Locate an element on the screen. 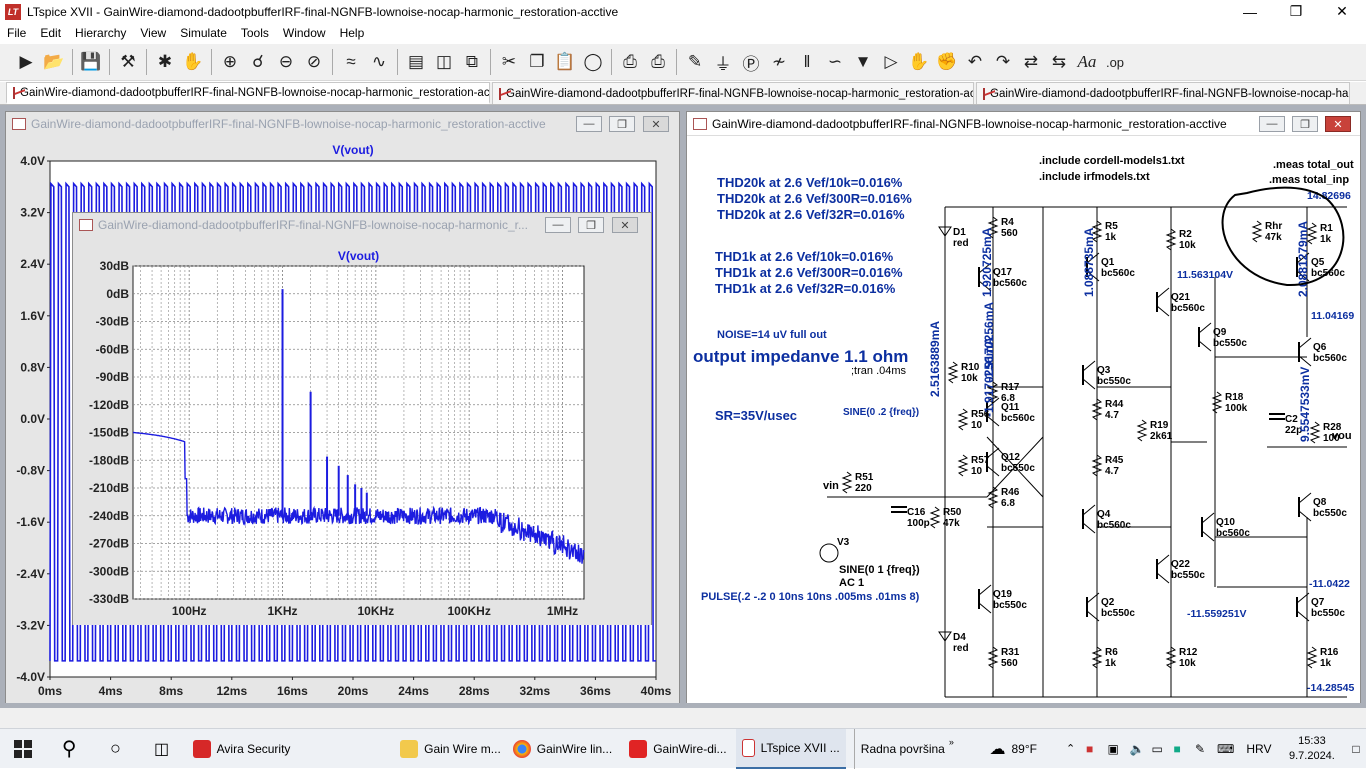 The width and height of the screenshot is (1366, 769). print-setup-icon: ⎙ is located at coordinates (658, 62).